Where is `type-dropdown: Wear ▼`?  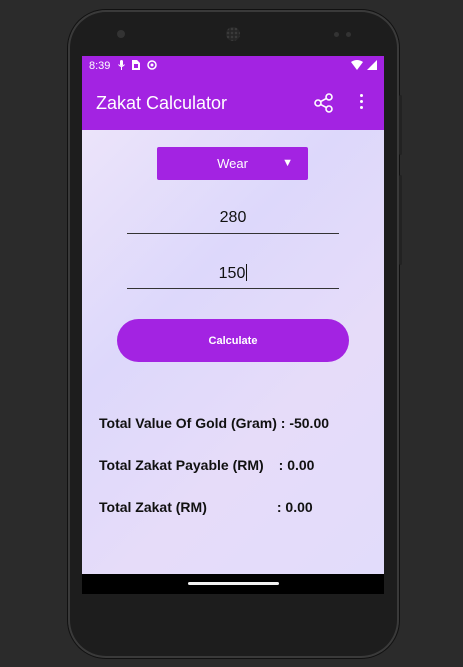 type-dropdown: Wear ▼ is located at coordinates (232, 163).